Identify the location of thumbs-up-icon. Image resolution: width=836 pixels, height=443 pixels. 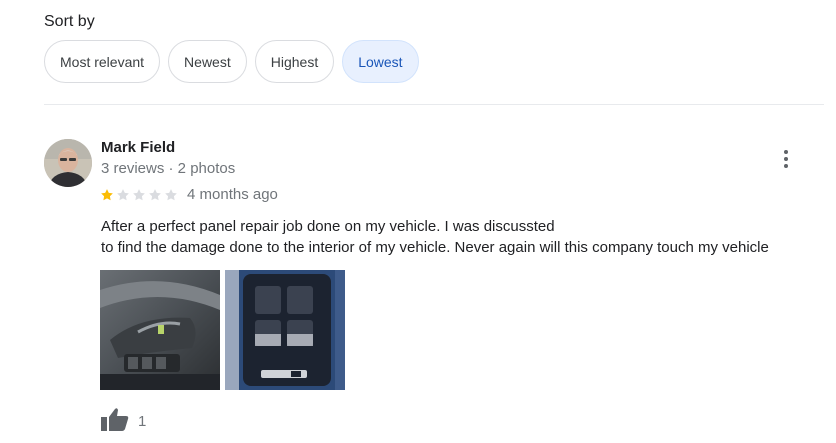
(115, 421).